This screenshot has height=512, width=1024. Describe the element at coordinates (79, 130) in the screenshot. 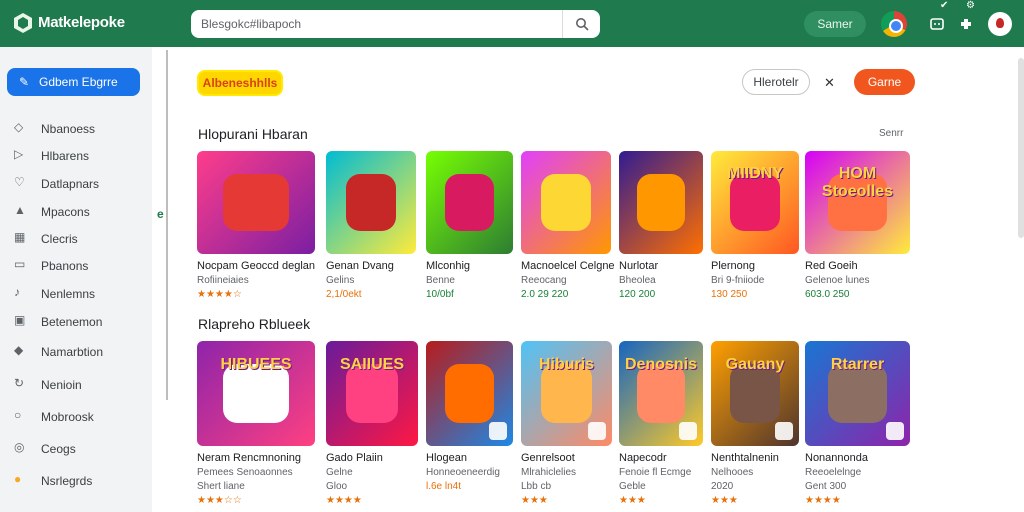

I see `sidebar-item-0: ◇ Nbanoess` at that location.